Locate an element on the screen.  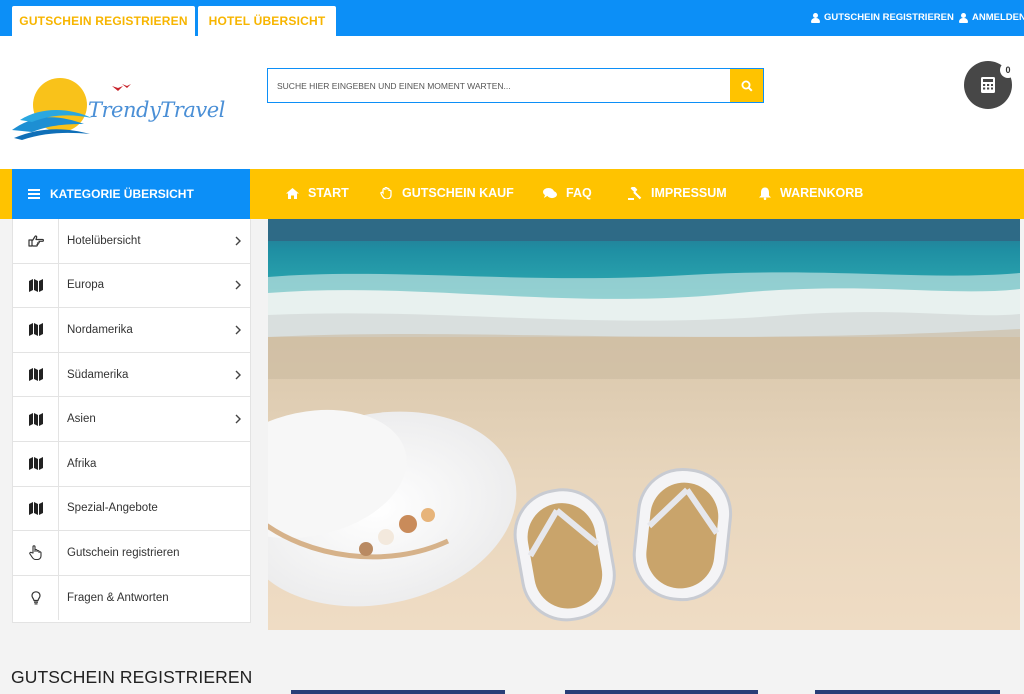
sidebar-item-label: Asien is located at coordinates (81, 419).